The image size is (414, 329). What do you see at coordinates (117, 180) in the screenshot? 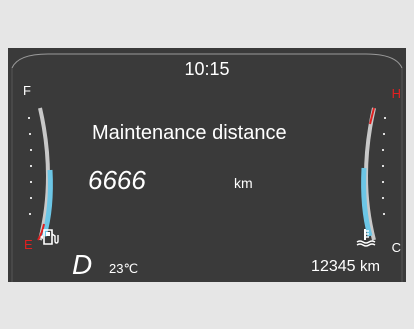
I see `maintenance-distance-value: 6666` at bounding box center [117, 180].